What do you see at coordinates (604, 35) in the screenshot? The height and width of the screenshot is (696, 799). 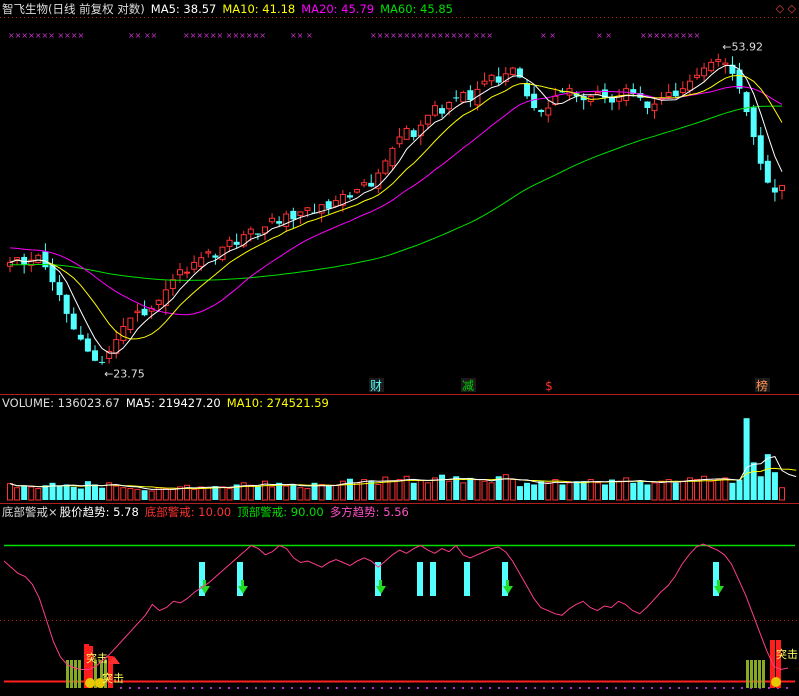 I see `signal-marker: × ×` at bounding box center [604, 35].